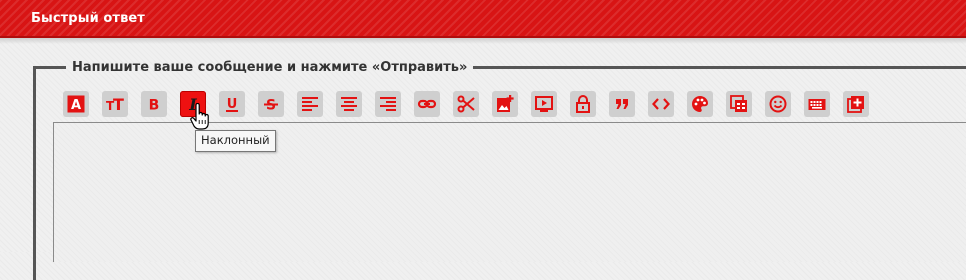 The image size is (966, 280). I want to click on smilies-button, so click(778, 104).